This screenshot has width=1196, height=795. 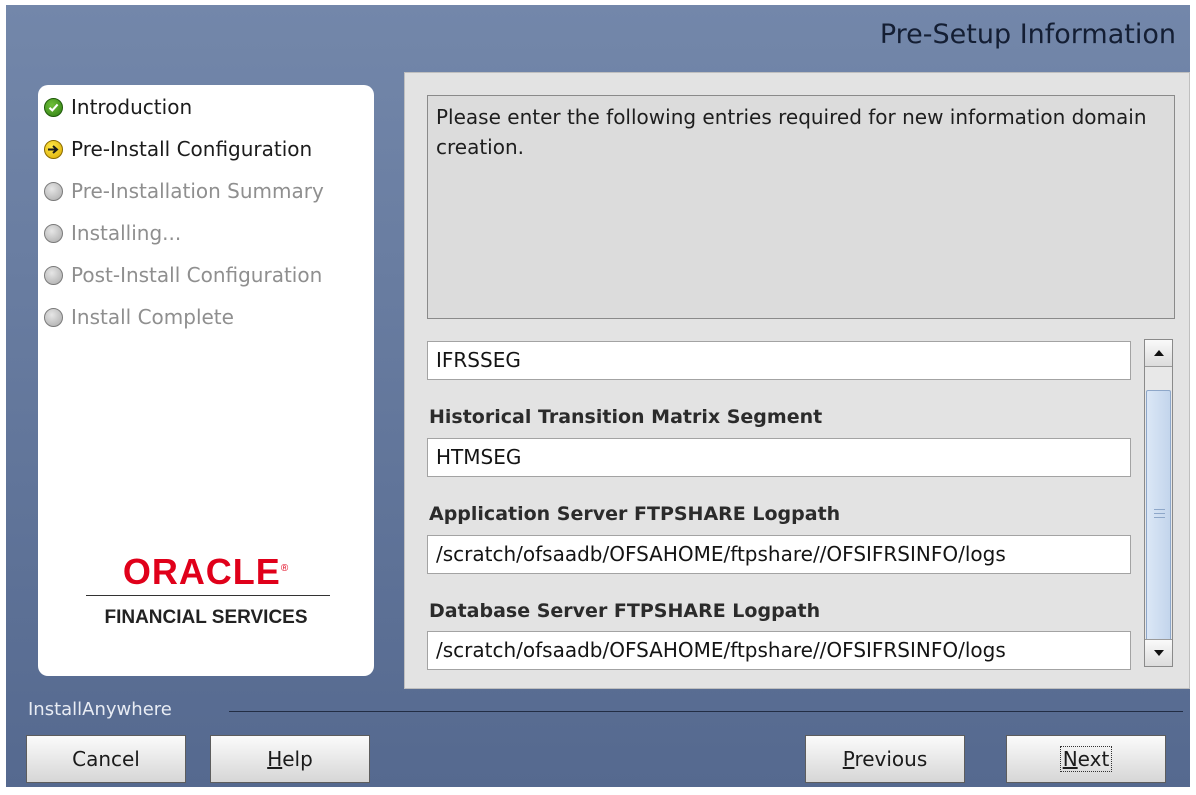 What do you see at coordinates (206, 571) in the screenshot?
I see `oracle-logo: ORACLE®` at bounding box center [206, 571].